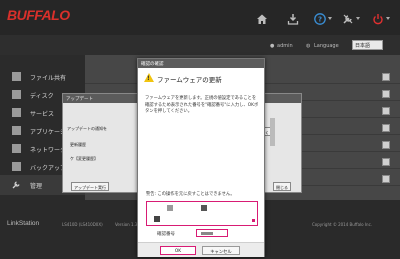 This screenshot has height=259, width=400. What do you see at coordinates (178, 250) in the screenshot?
I see `ok-button: OK` at bounding box center [178, 250].